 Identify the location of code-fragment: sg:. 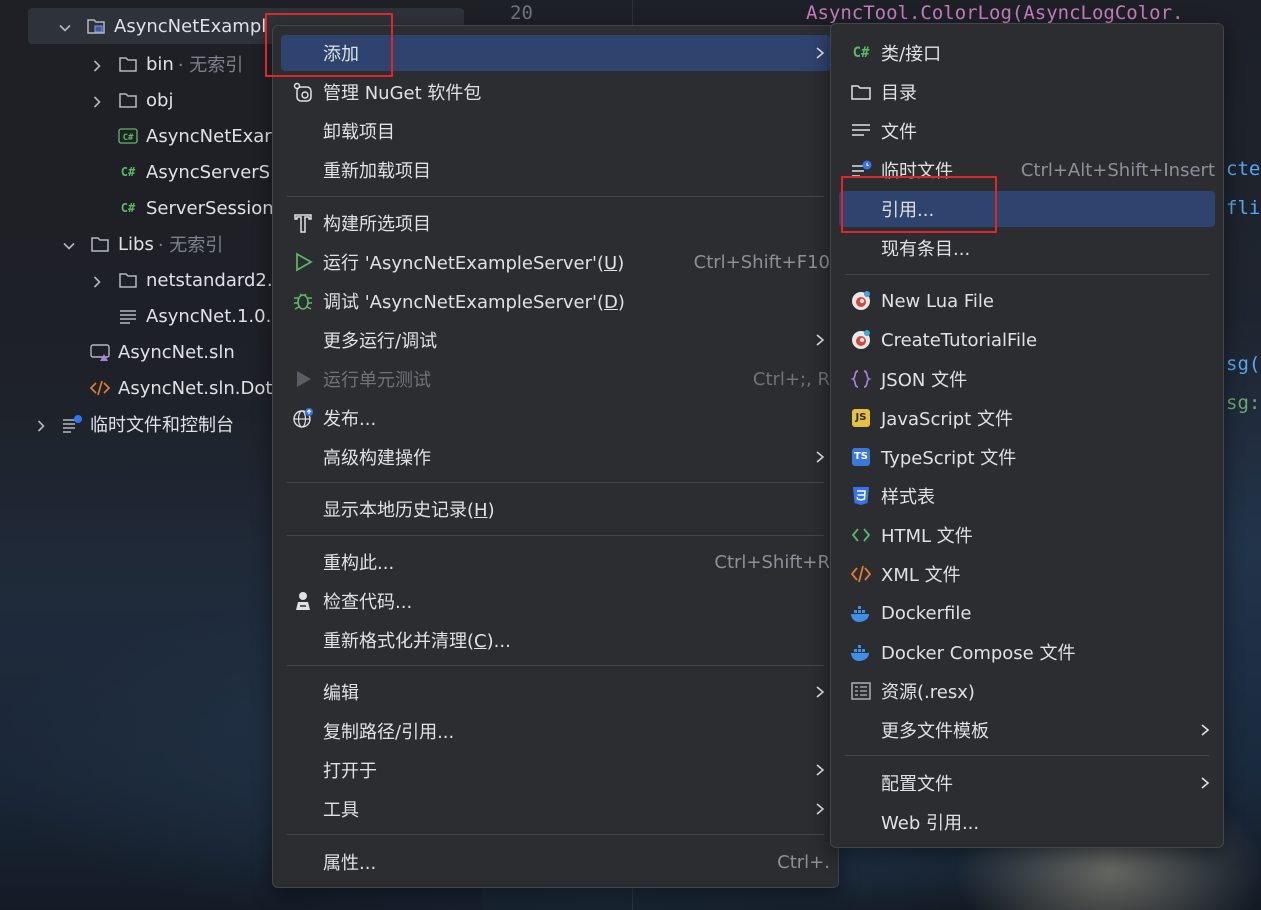
(1243, 403).